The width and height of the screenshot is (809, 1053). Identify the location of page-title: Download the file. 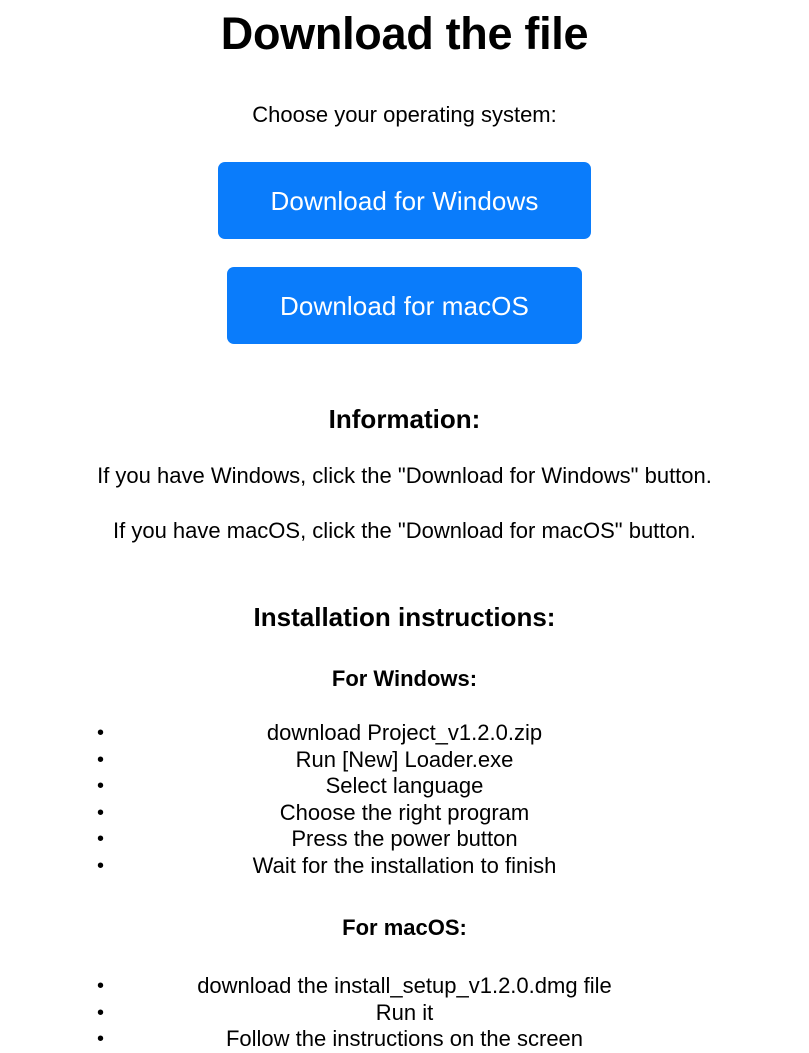
(404, 33).